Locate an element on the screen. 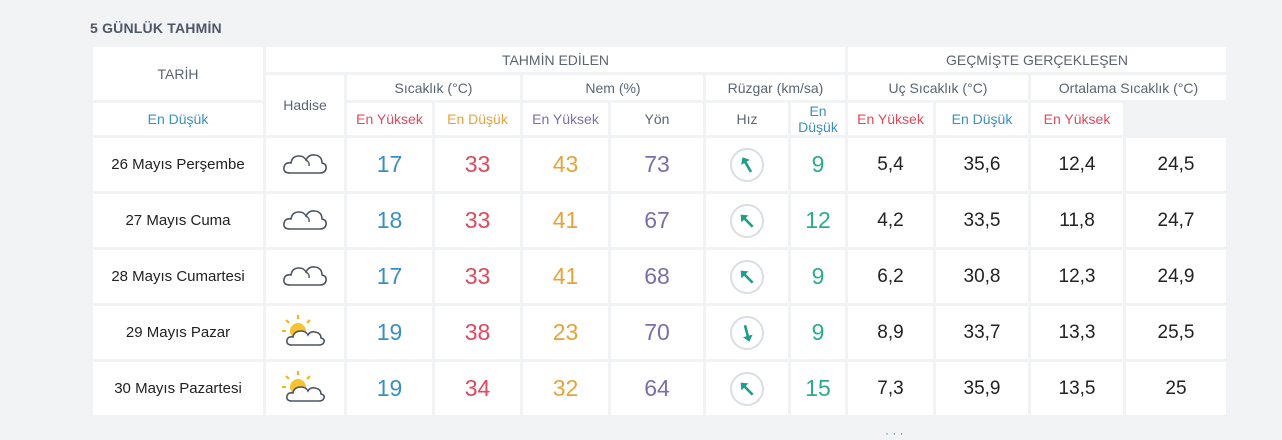 This screenshot has width=1282, height=440. extreme-max: 35,6 is located at coordinates (982, 164).